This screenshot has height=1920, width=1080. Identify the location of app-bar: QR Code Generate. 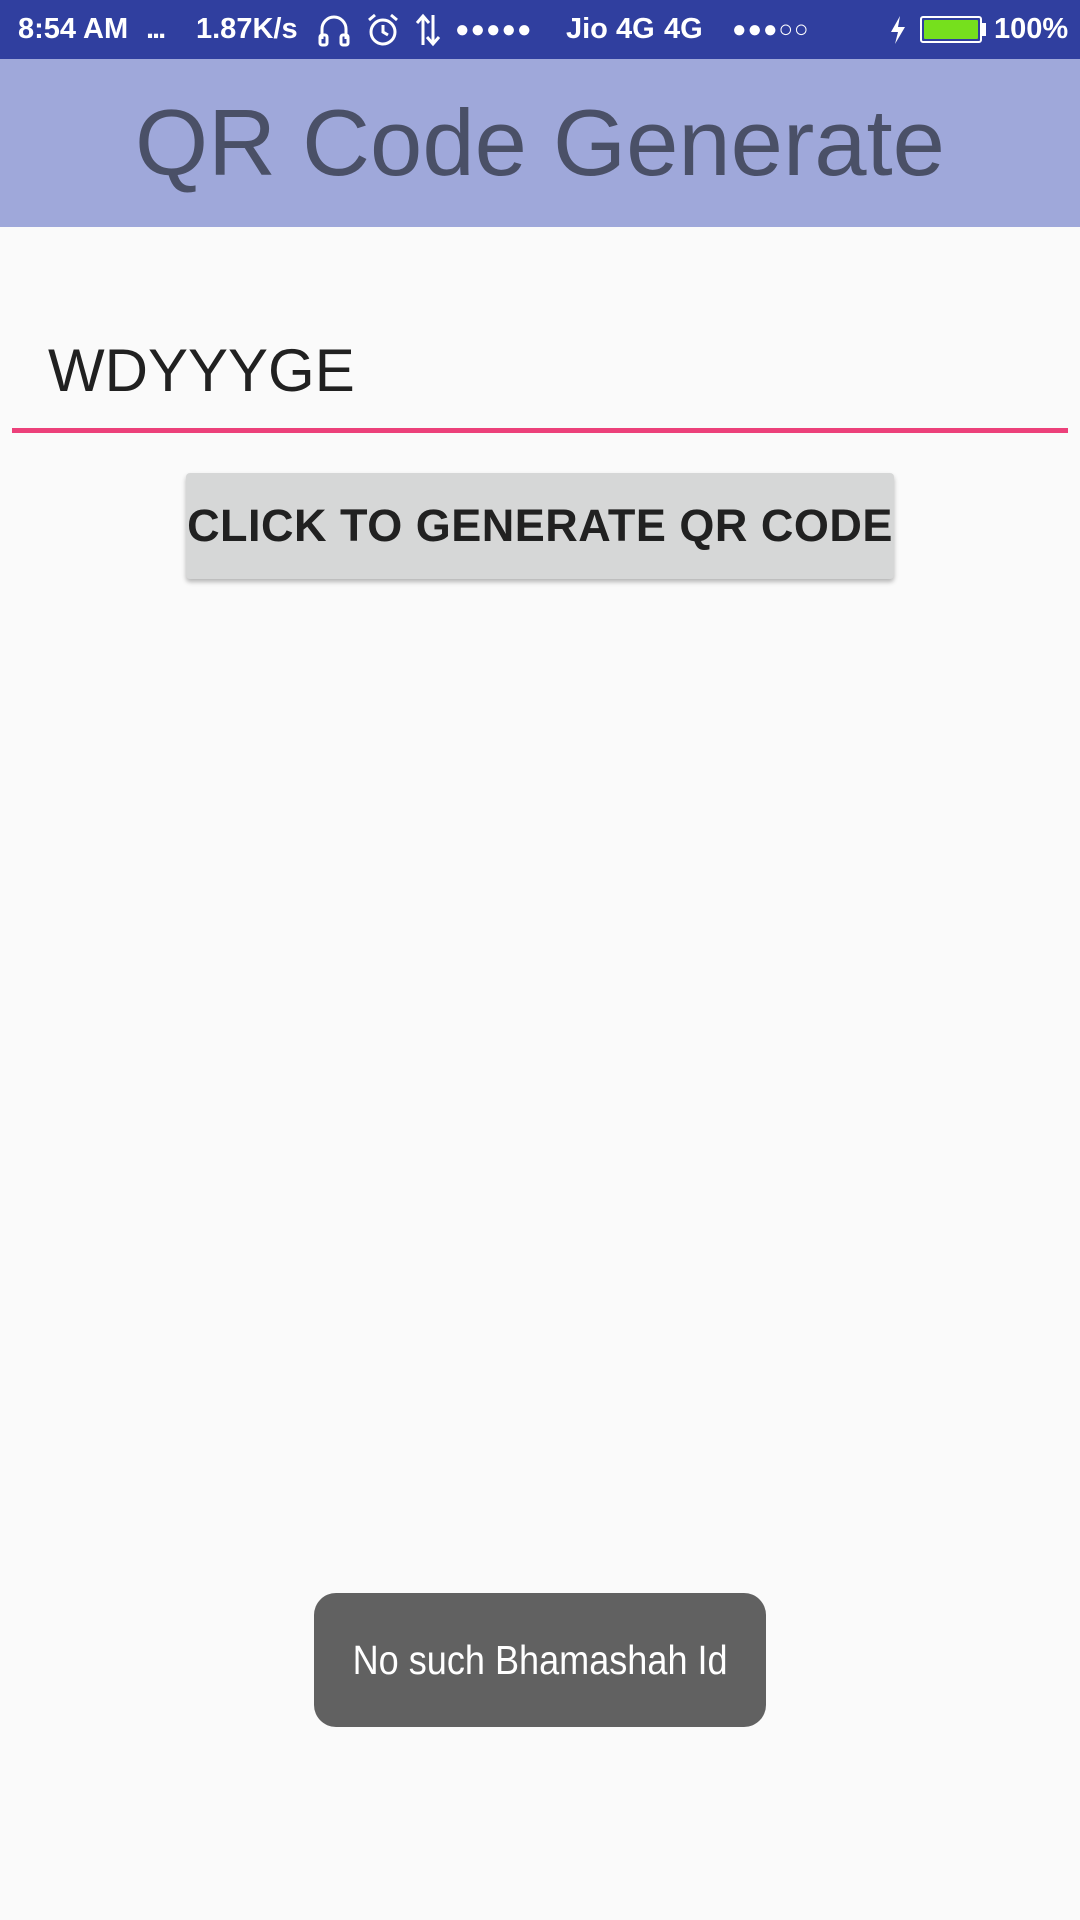
(540, 143).